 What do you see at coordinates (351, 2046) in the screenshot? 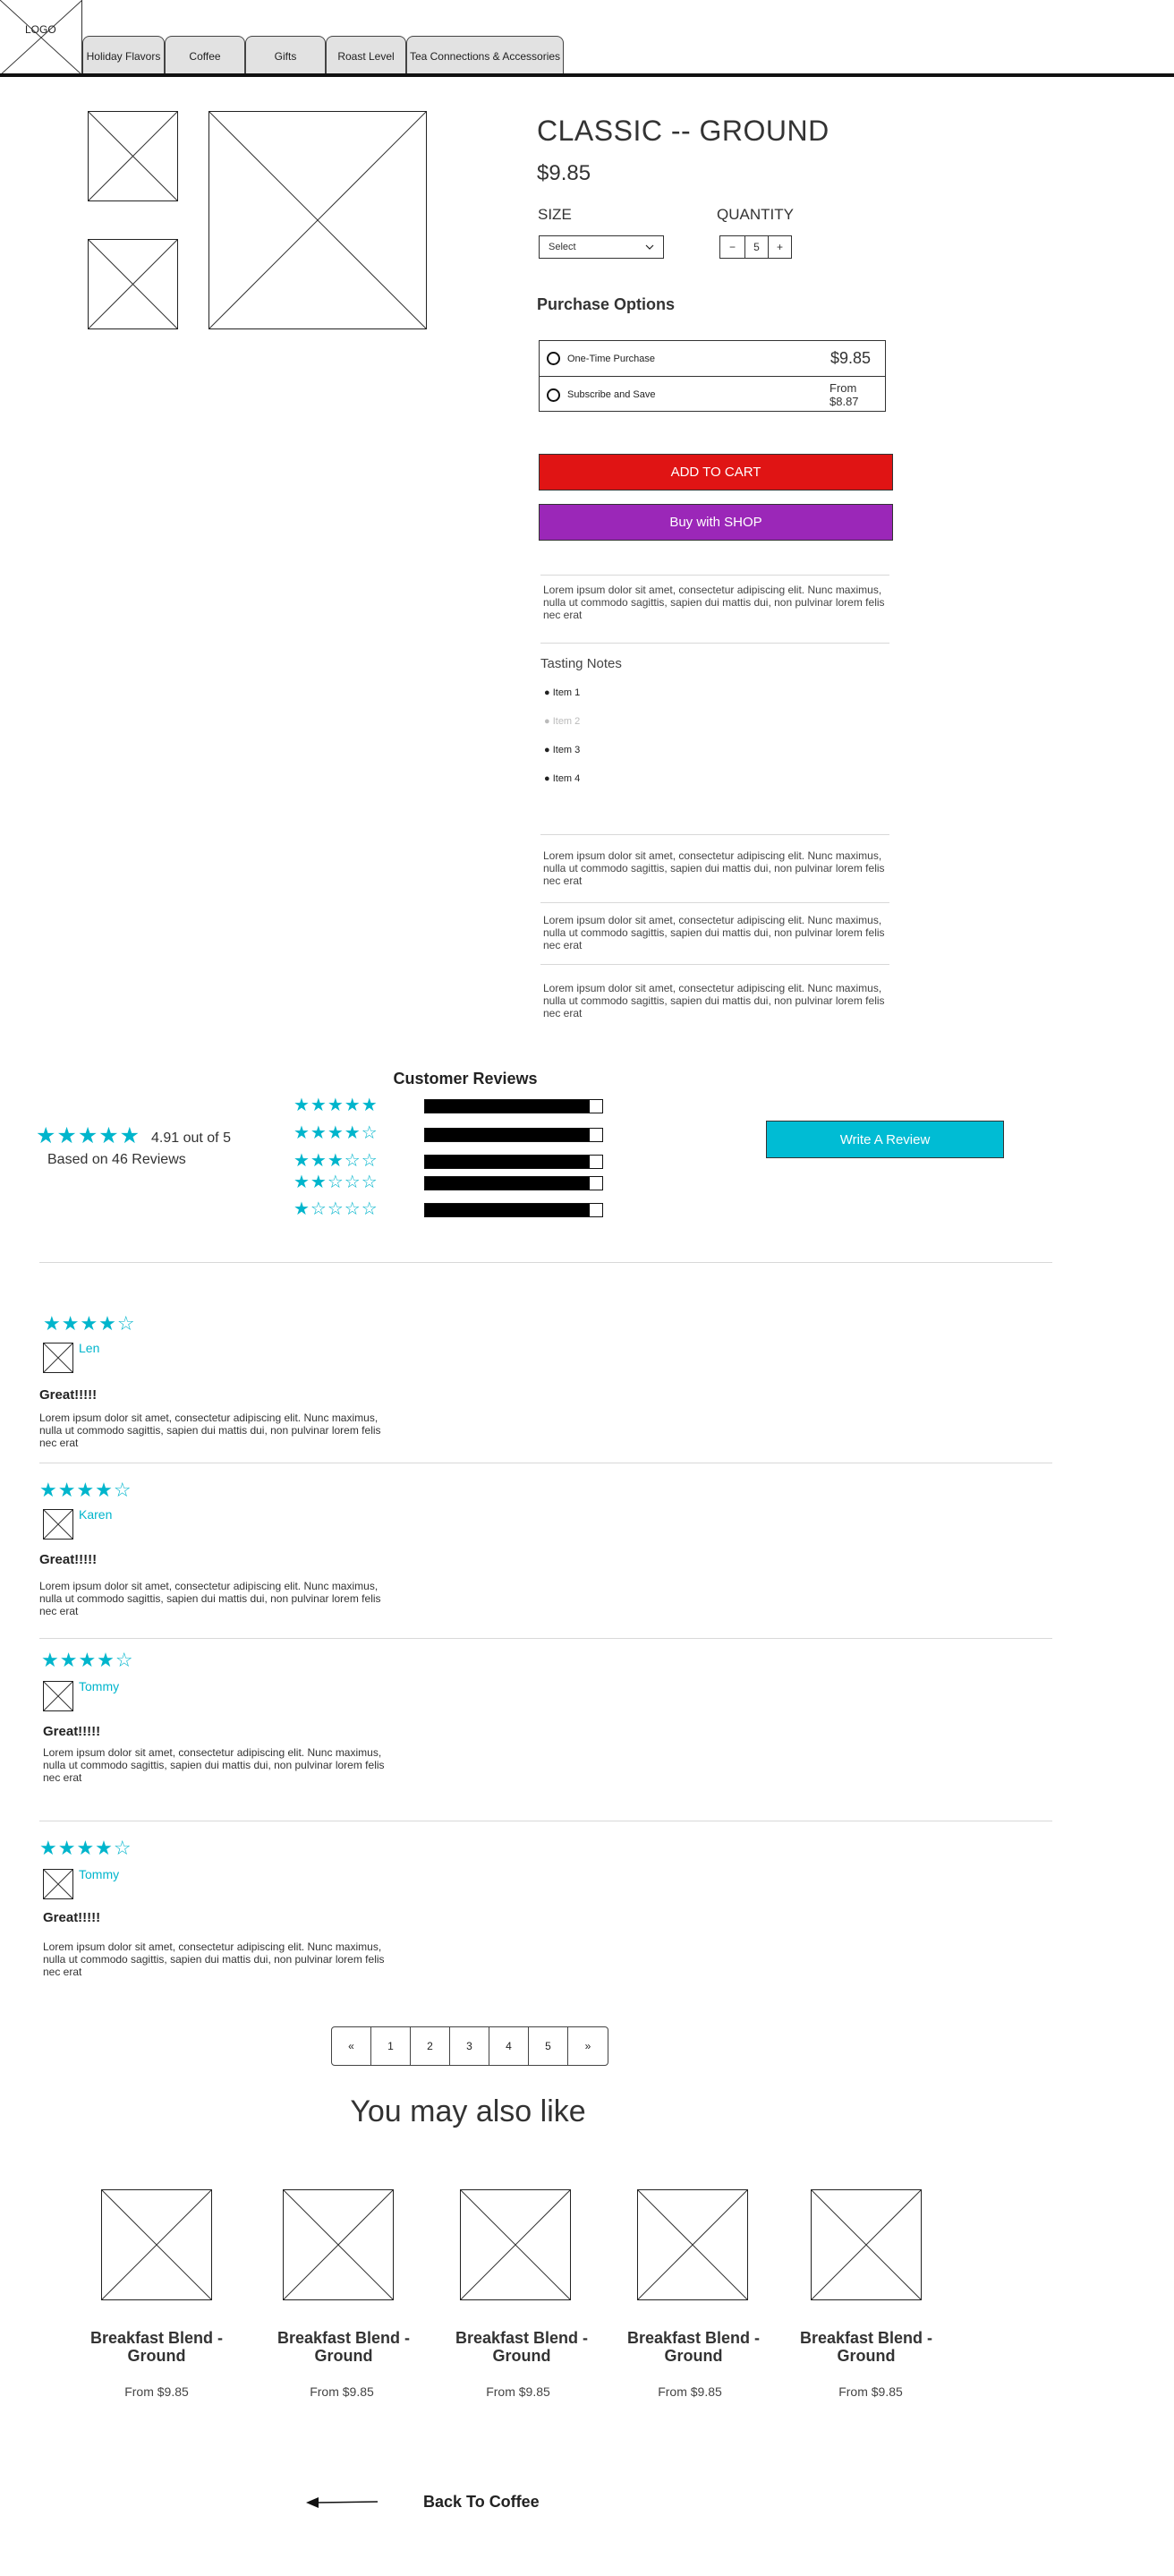
I see `pagination-first-button: «` at bounding box center [351, 2046].